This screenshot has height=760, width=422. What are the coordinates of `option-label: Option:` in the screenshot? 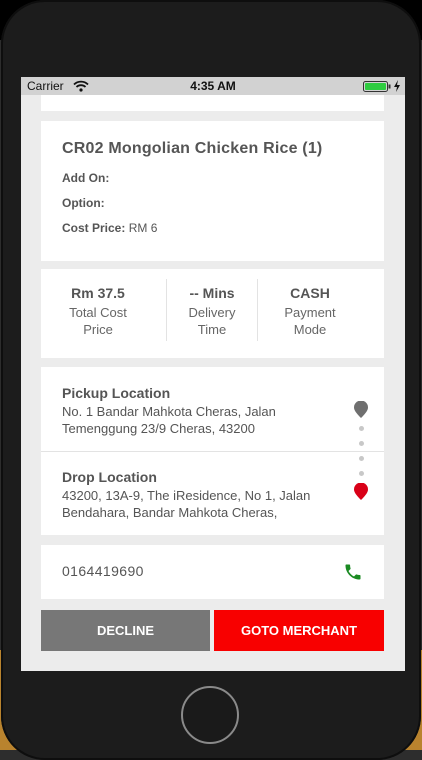 It's located at (83, 203).